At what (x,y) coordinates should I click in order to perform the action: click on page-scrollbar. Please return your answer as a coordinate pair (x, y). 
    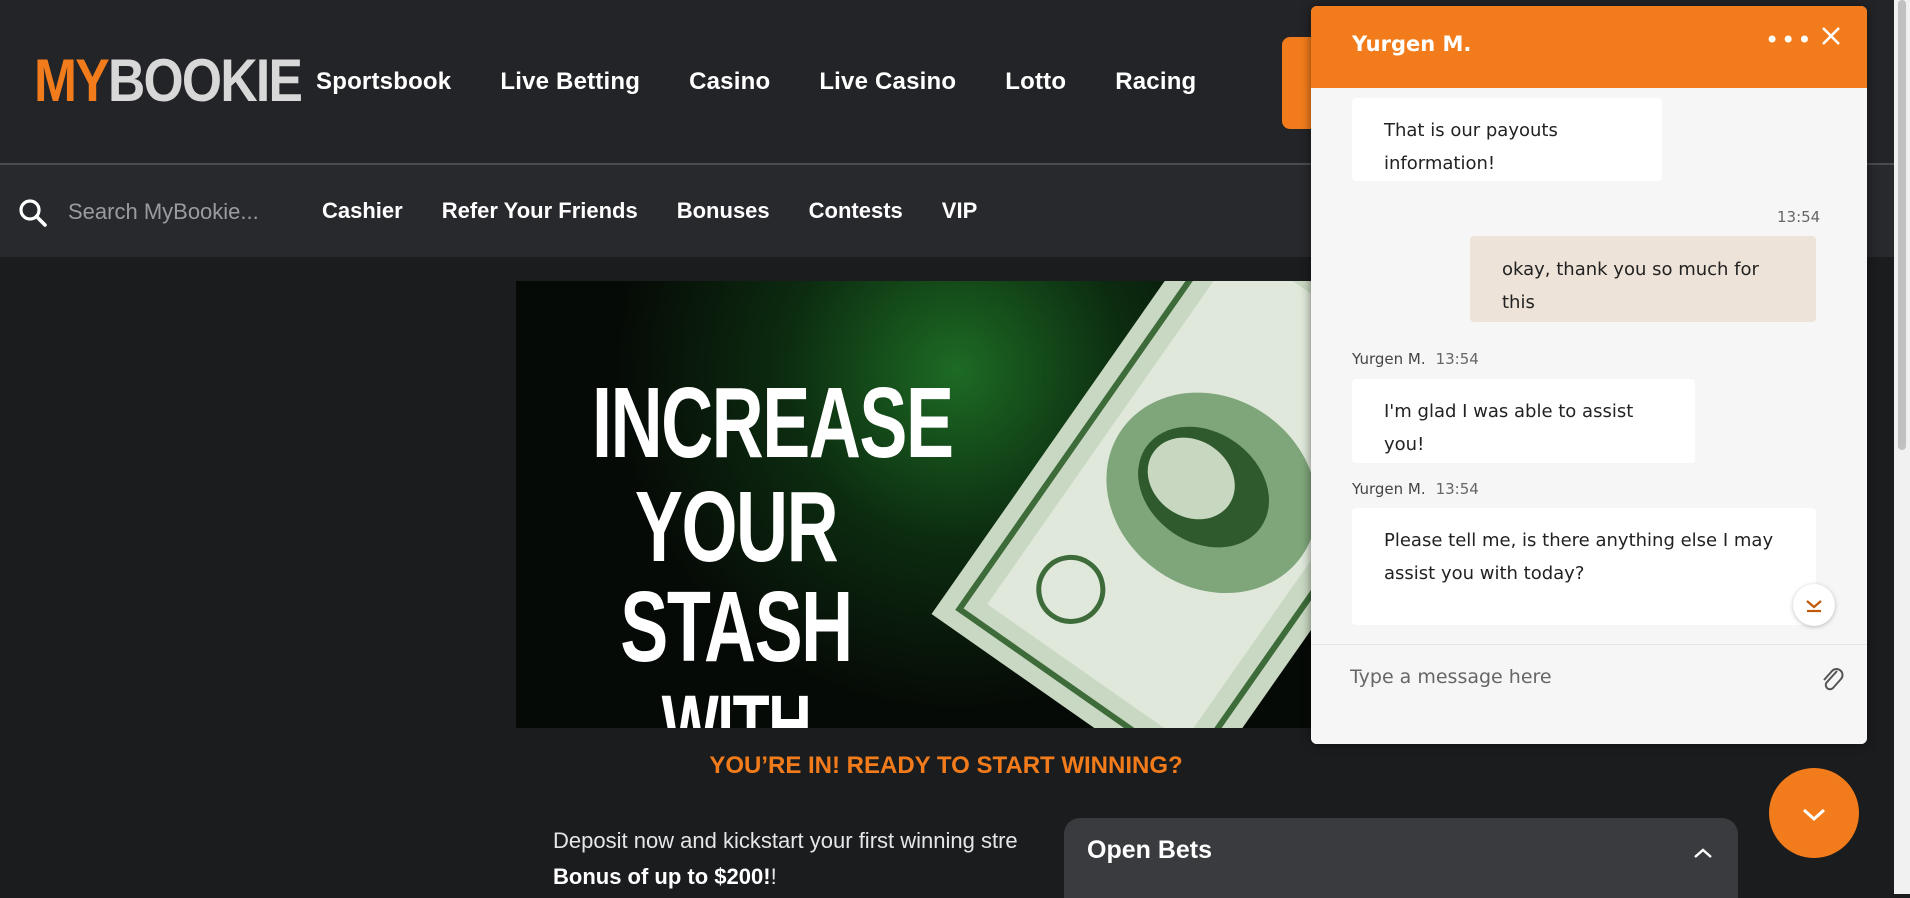
    Looking at the image, I should click on (1902, 447).